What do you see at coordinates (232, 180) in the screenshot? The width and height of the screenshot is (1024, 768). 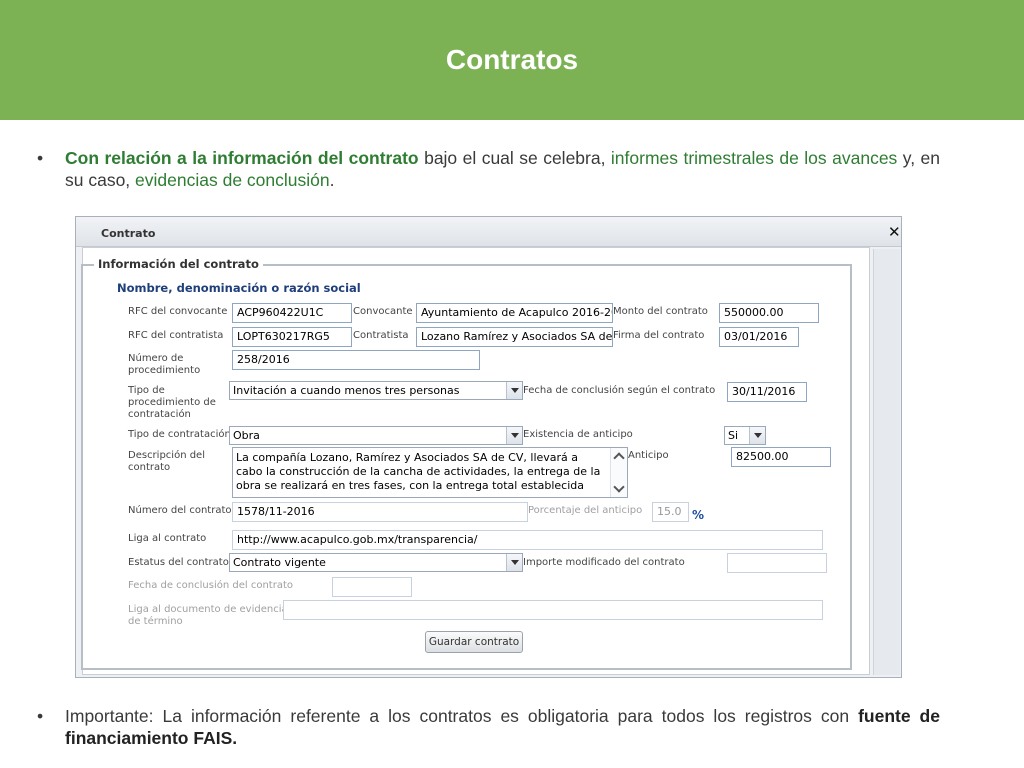 I see `bullet-text-highlight: evidencias de conclusión` at bounding box center [232, 180].